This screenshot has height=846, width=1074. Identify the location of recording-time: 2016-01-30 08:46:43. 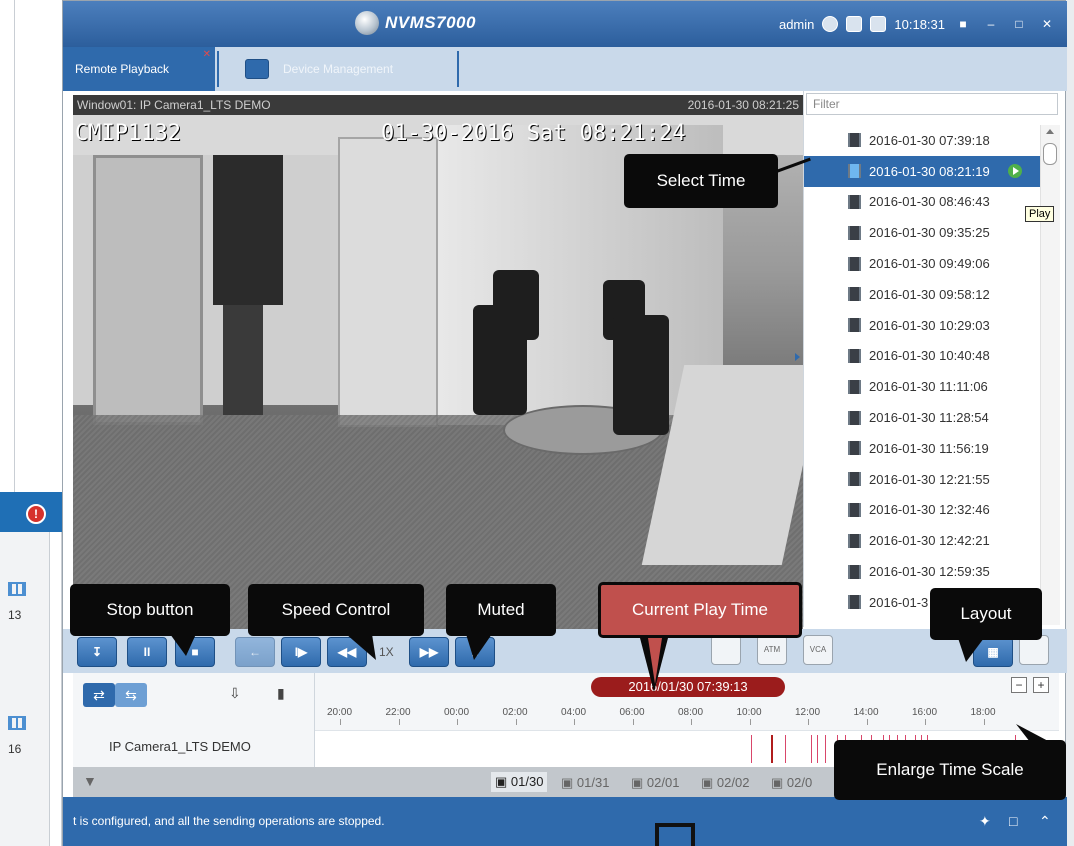
(929, 202).